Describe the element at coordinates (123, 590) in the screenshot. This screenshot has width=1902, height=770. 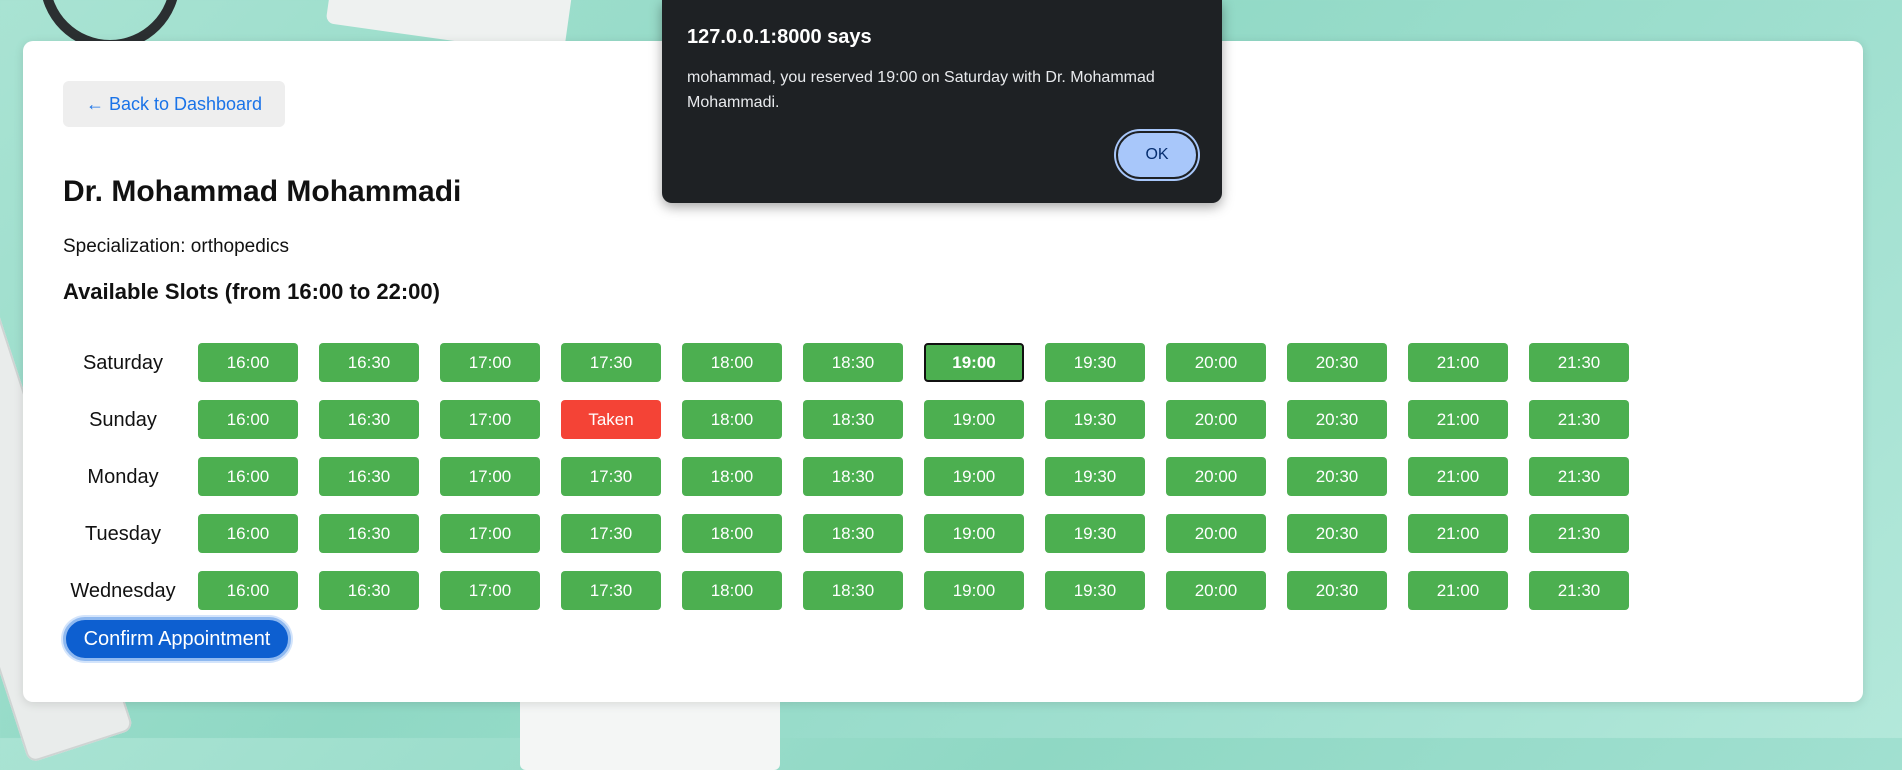
I see `day-label: Wednesday` at that location.